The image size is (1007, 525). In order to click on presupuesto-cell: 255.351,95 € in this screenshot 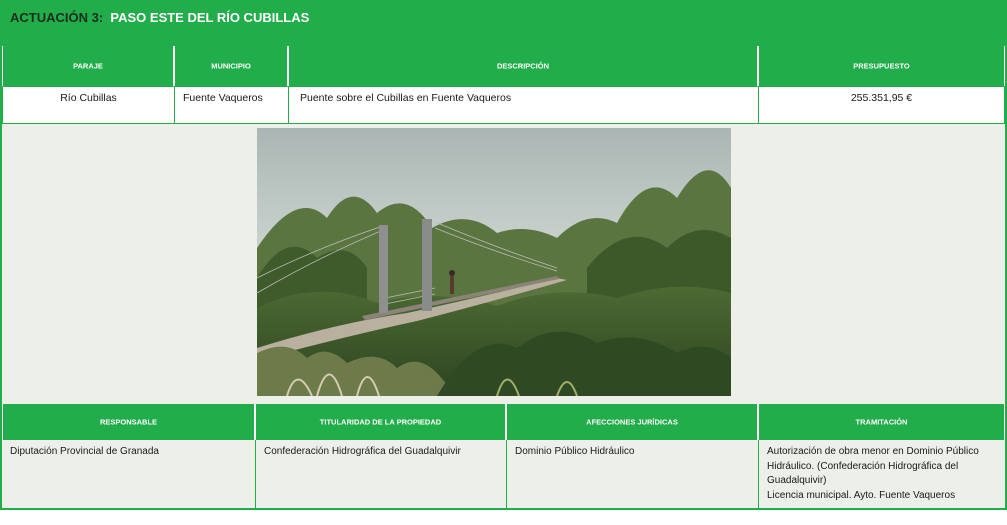, I will do `click(881, 105)`.